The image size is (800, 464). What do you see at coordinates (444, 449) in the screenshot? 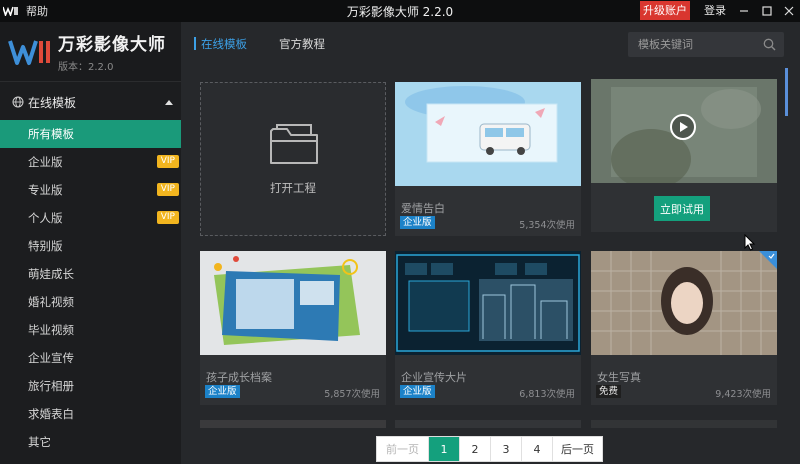
I see `page-button-1: 1` at bounding box center [444, 449].